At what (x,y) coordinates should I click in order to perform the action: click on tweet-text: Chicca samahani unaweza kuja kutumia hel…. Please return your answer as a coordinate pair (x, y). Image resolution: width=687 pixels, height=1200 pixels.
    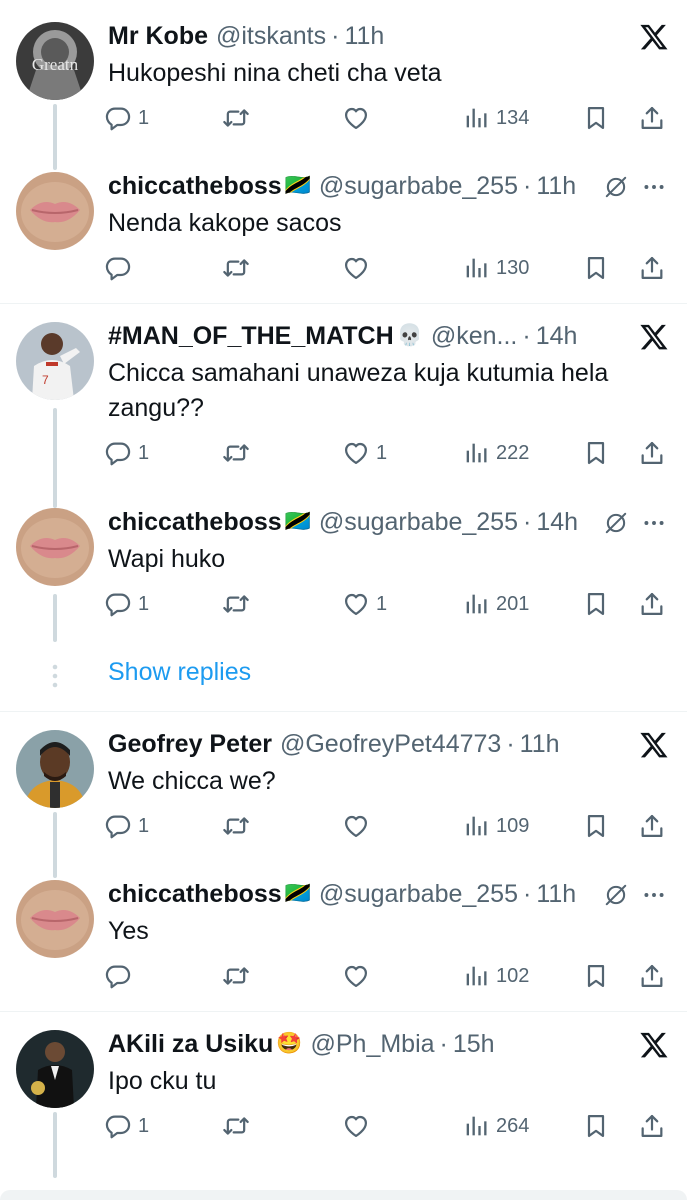
    Looking at the image, I should click on (358, 390).